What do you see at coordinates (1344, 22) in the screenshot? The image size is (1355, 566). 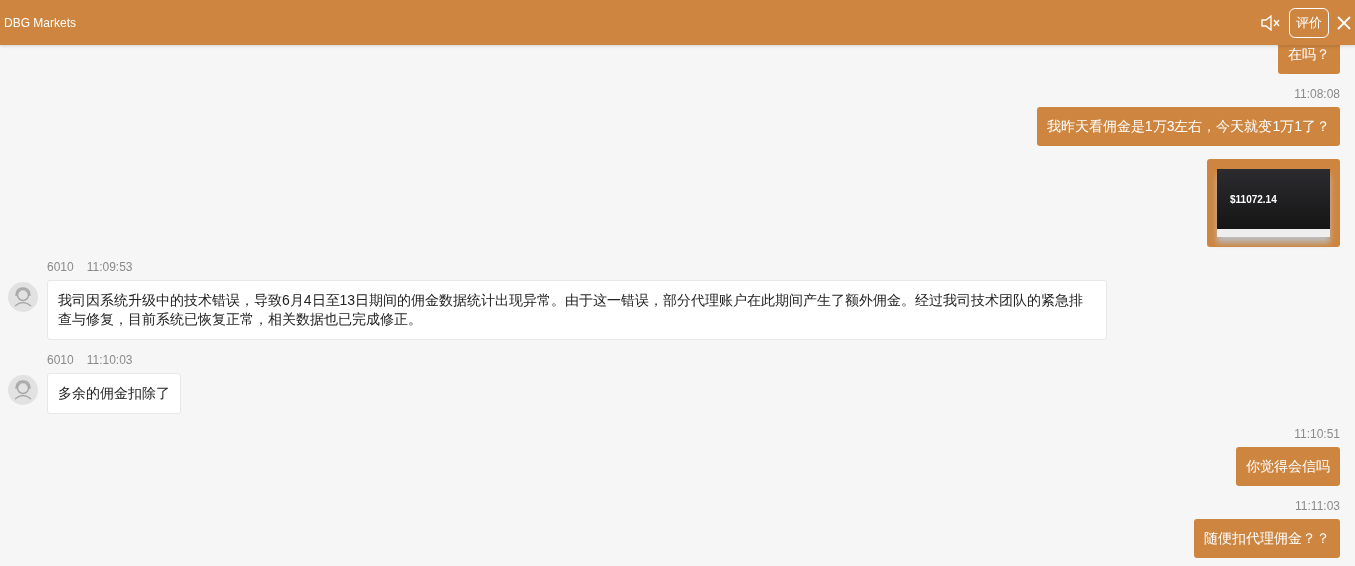 I see `close-icon` at bounding box center [1344, 22].